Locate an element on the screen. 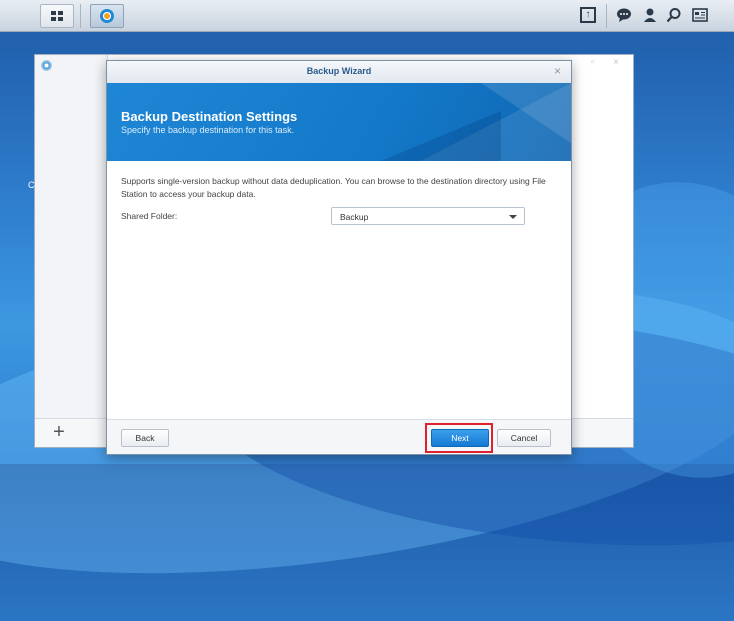 The image size is (734, 621). shared-folder-label: Shared Folder: is located at coordinates (149, 216).